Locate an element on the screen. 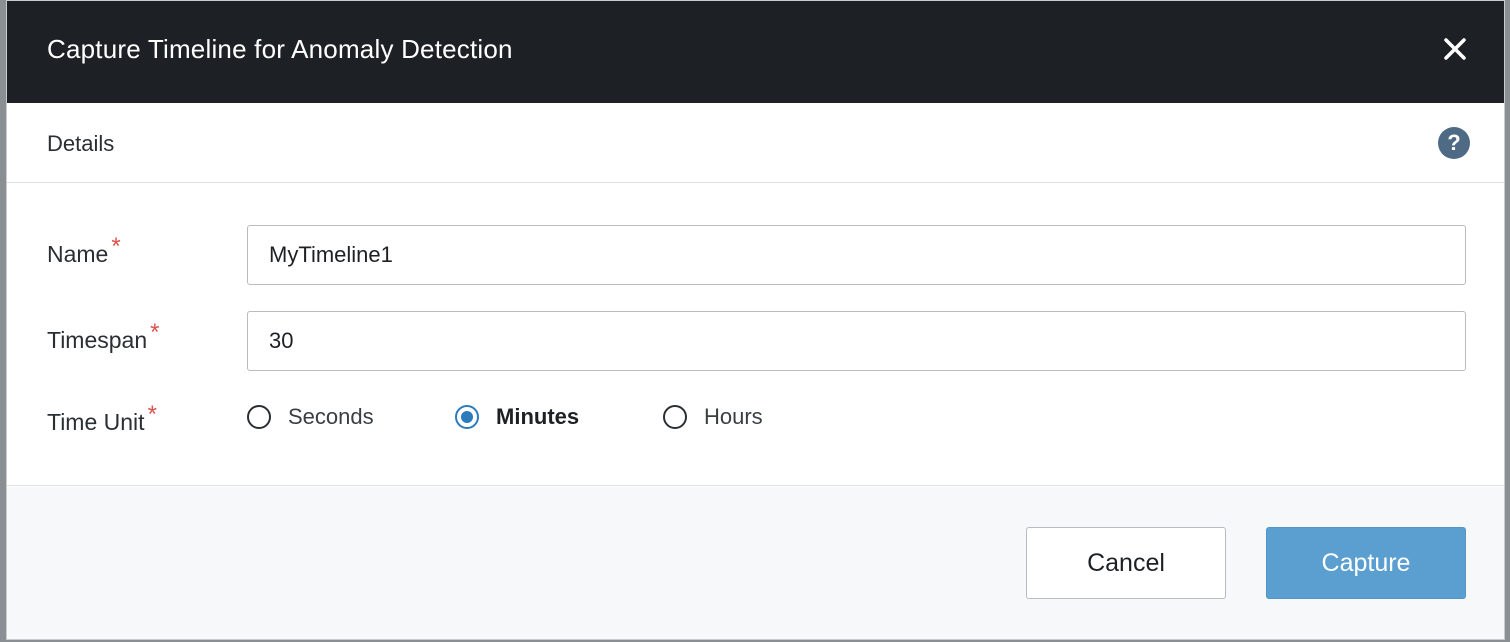 The width and height of the screenshot is (1510, 642). timespan-row: Timespan * is located at coordinates (756, 341).